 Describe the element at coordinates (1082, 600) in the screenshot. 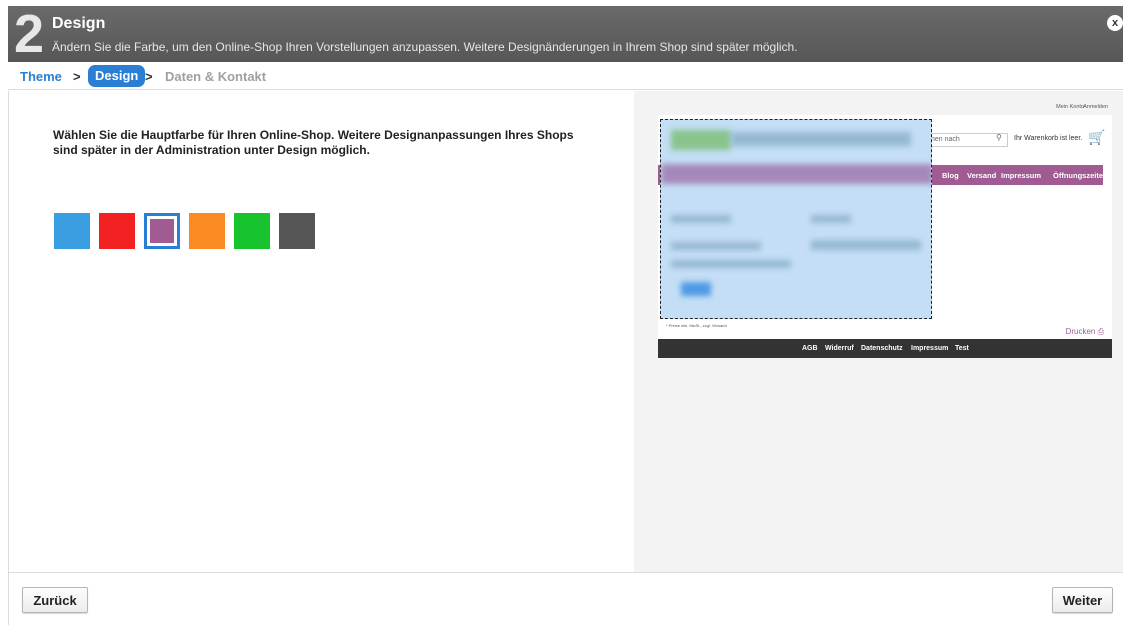

I see `next-button: Weiter` at that location.